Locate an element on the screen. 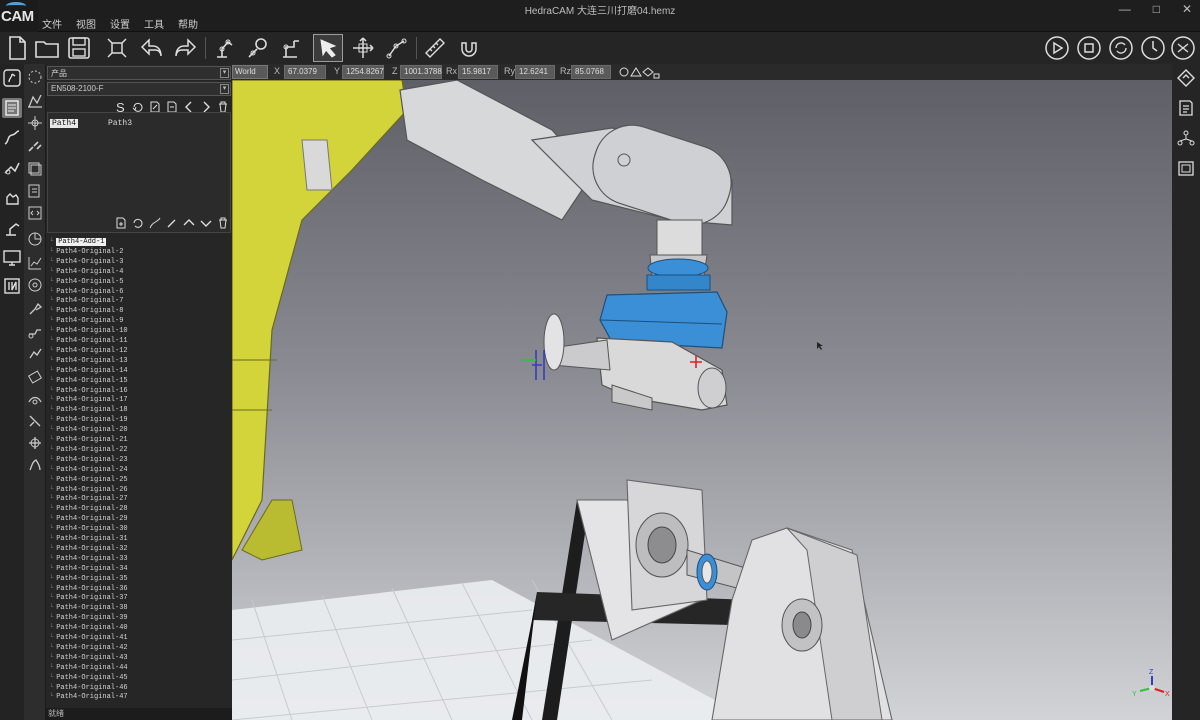  path-item-path3: Path3 is located at coordinates (120, 123).